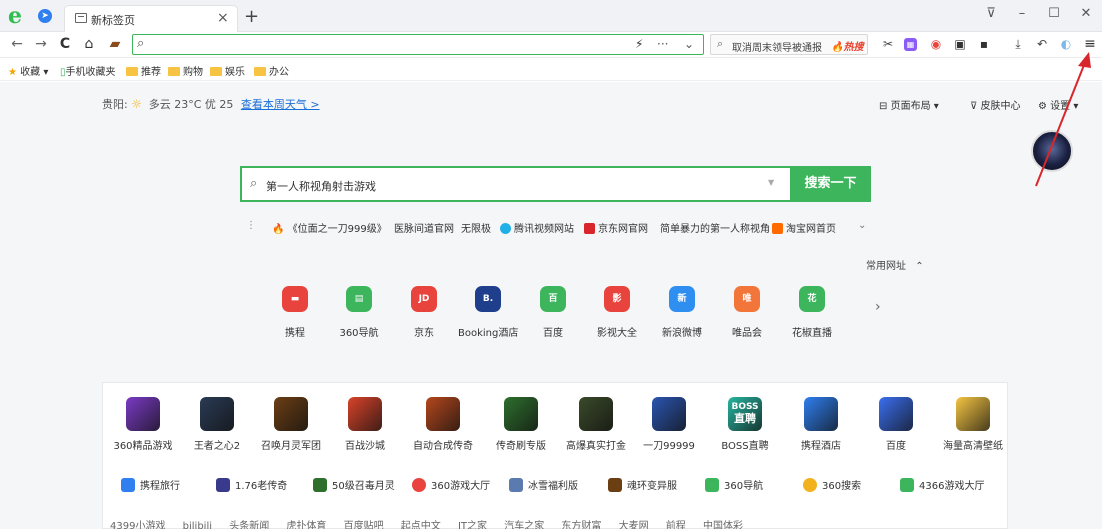 The width and height of the screenshot is (1102, 529). I want to click on page-layout-button: ⊟ 页面布局 ▾, so click(909, 104).